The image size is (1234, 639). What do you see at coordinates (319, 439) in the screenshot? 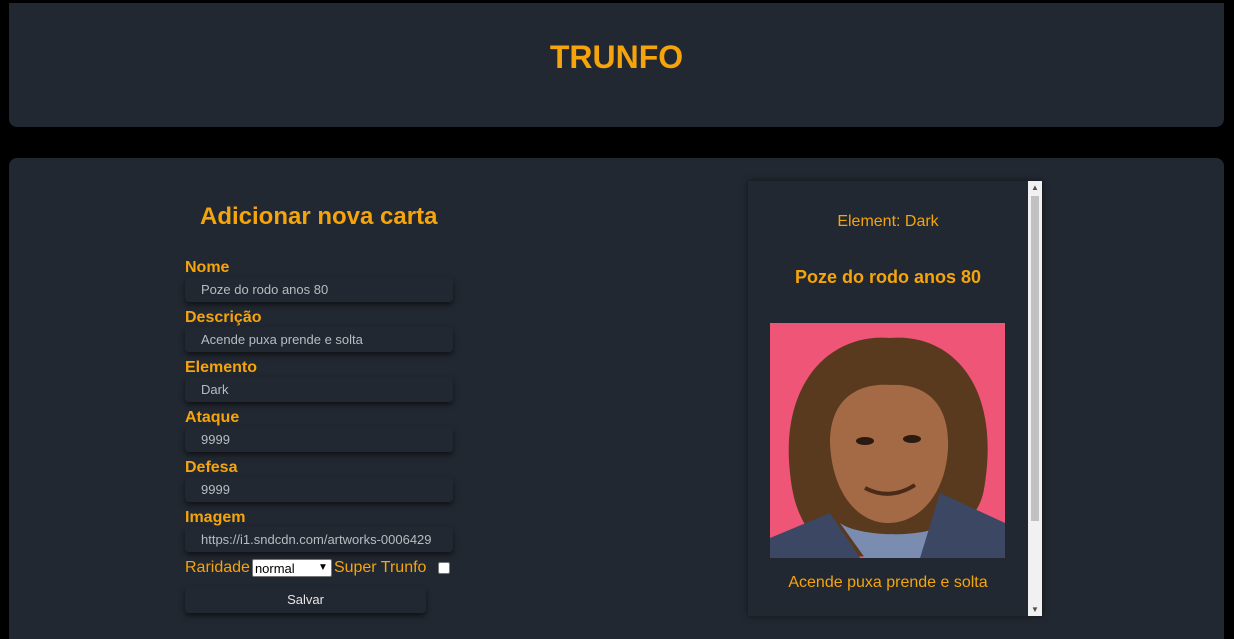
I see `attack-input: 9999` at bounding box center [319, 439].